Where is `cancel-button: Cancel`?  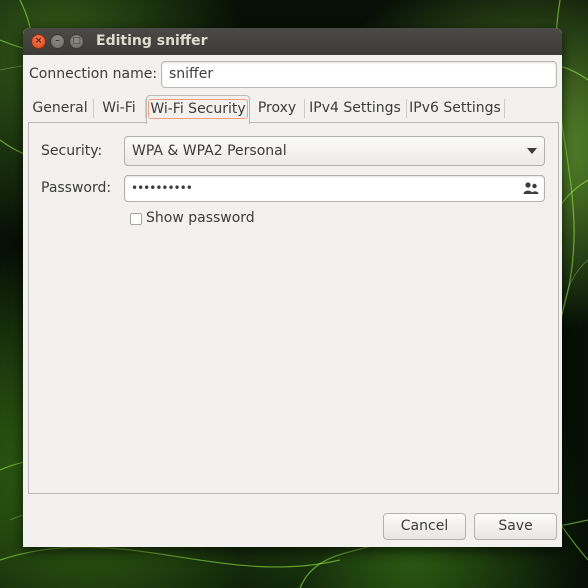
cancel-button: Cancel is located at coordinates (424, 526).